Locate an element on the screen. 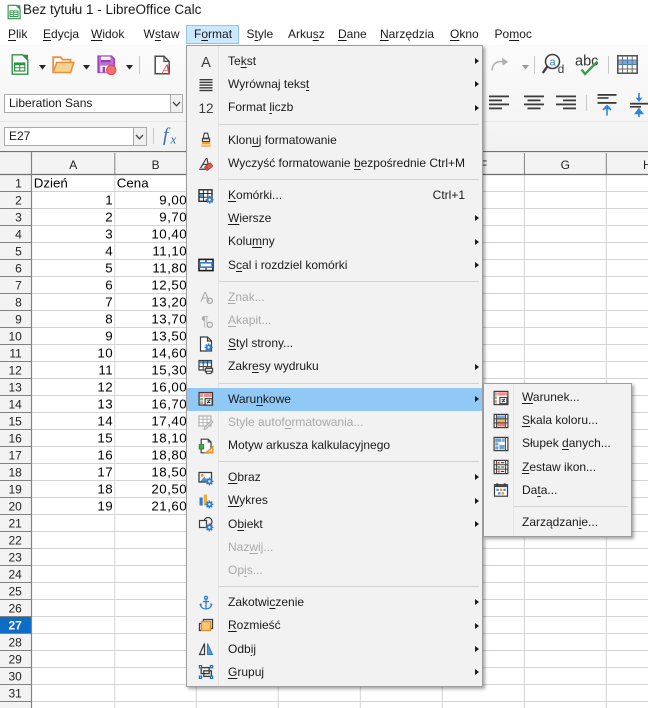 Image resolution: width=648 pixels, height=708 pixels. svg-text: 20 is located at coordinates (15, 507).